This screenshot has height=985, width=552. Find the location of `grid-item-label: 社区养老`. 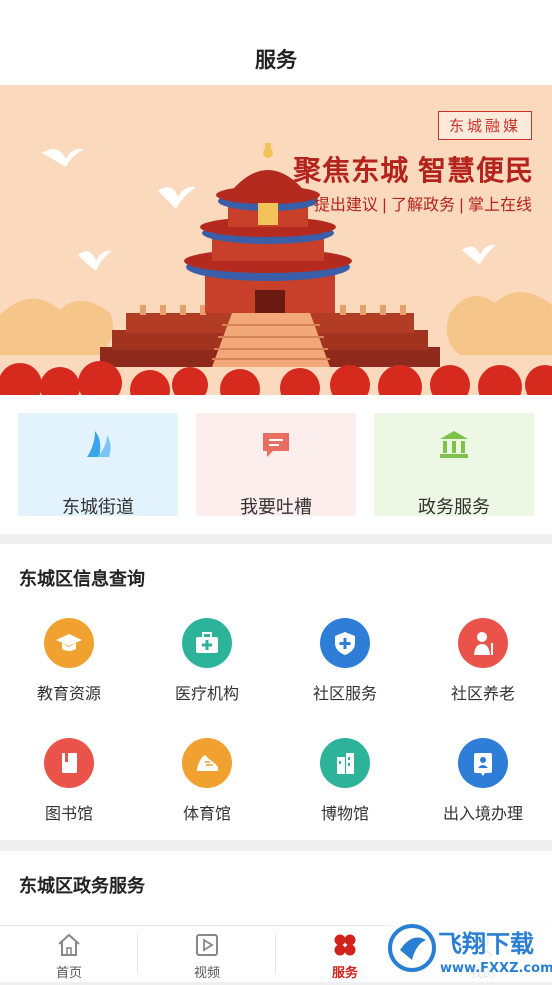

grid-item-label: 社区养老 is located at coordinates (482, 694).